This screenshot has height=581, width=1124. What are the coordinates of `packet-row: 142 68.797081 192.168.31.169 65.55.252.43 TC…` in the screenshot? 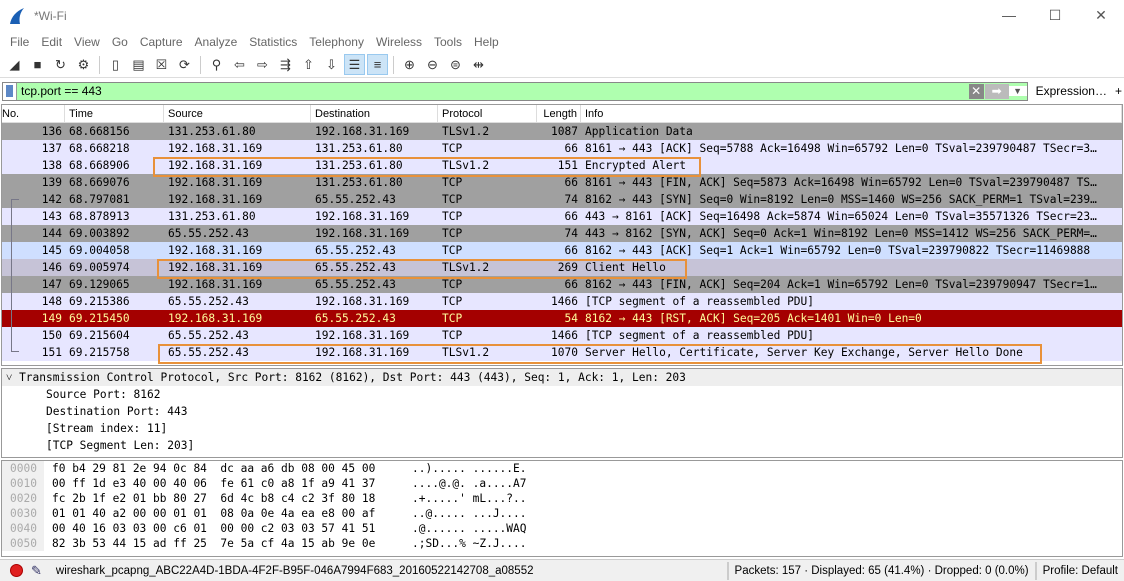 It's located at (562, 199).